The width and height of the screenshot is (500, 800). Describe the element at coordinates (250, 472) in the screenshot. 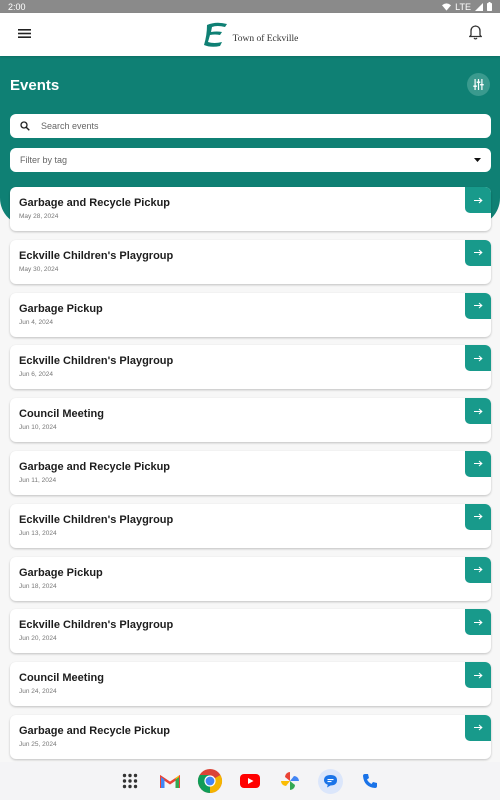

I see `event-card: Garbage and Recycle Pickup Jun 11, 2024` at that location.